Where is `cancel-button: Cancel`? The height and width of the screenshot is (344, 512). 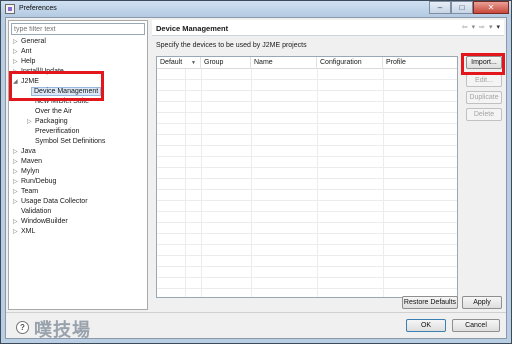
cancel-button: Cancel is located at coordinates (476, 325).